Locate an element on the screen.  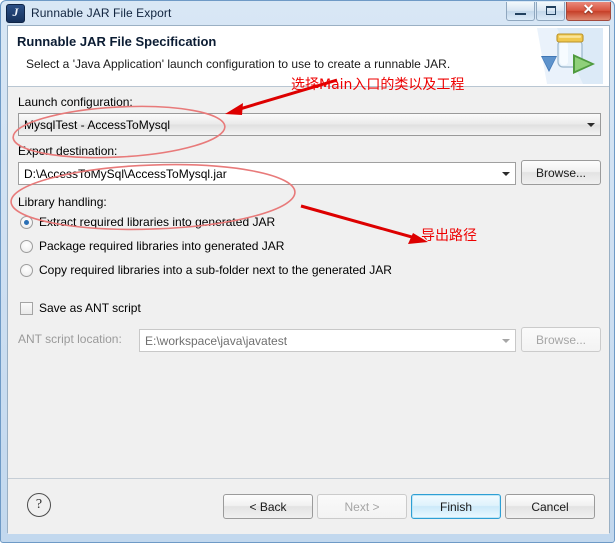
maximize-button is located at coordinates (550, 11).